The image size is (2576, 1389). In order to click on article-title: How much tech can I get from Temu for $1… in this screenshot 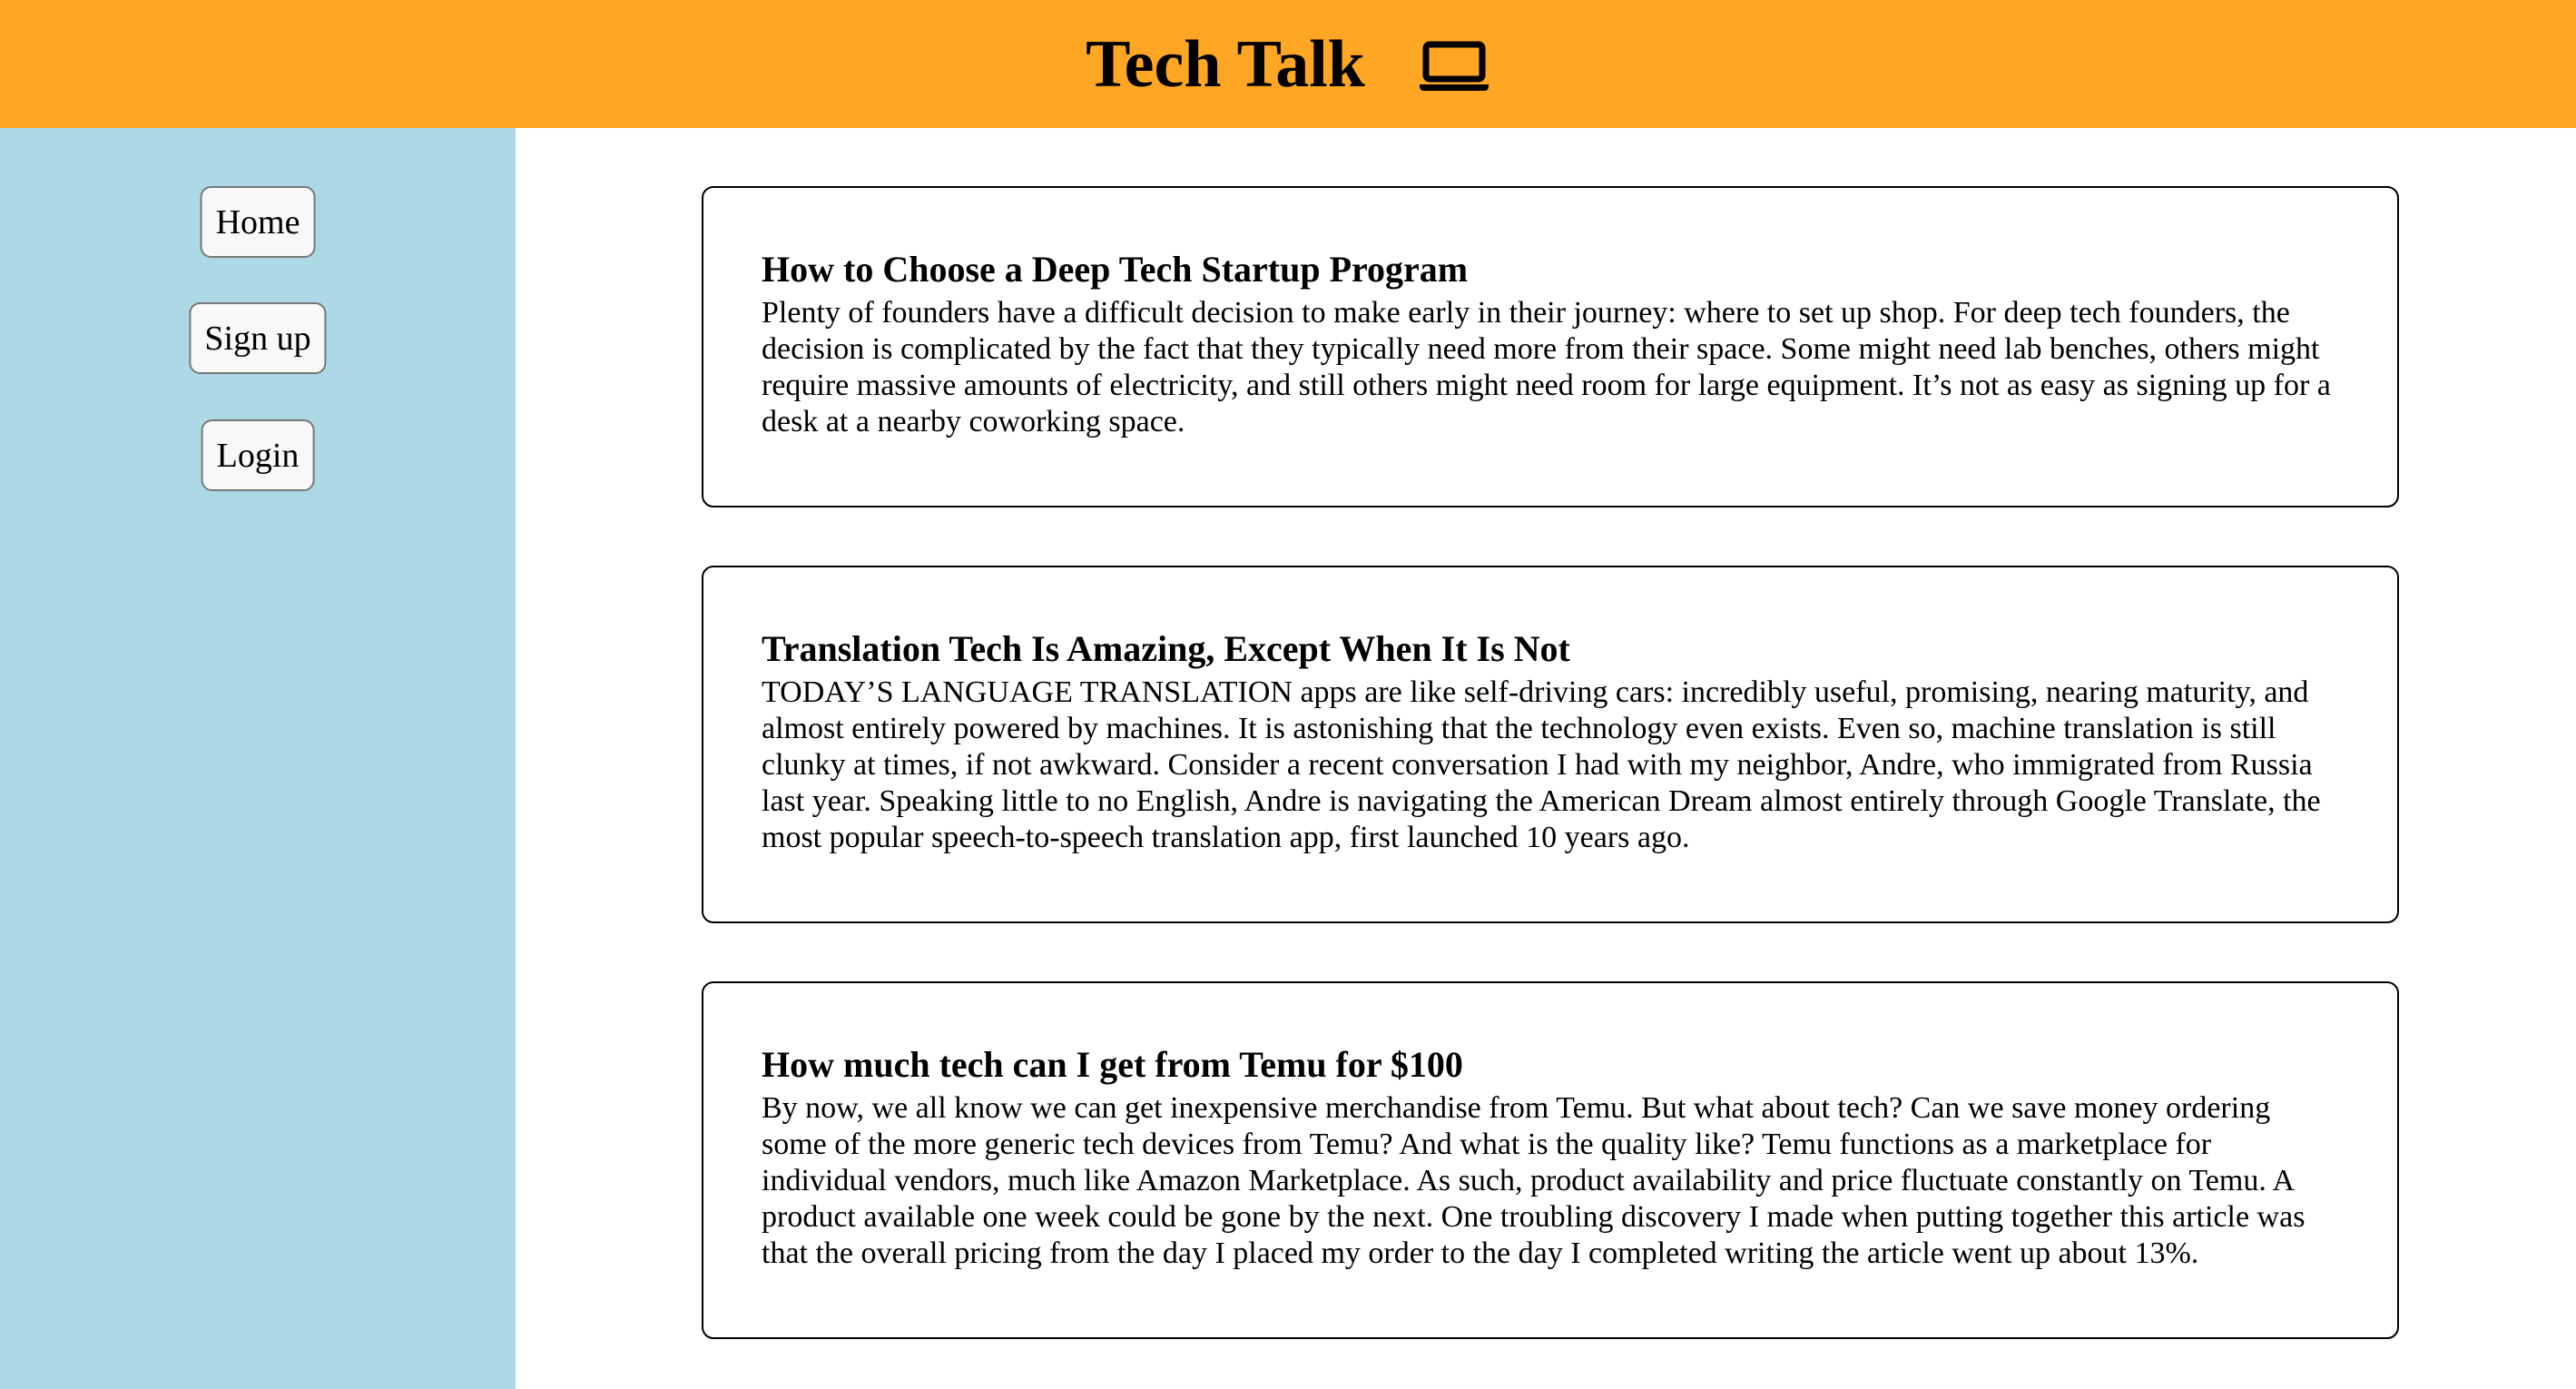, I will do `click(1550, 1065)`.